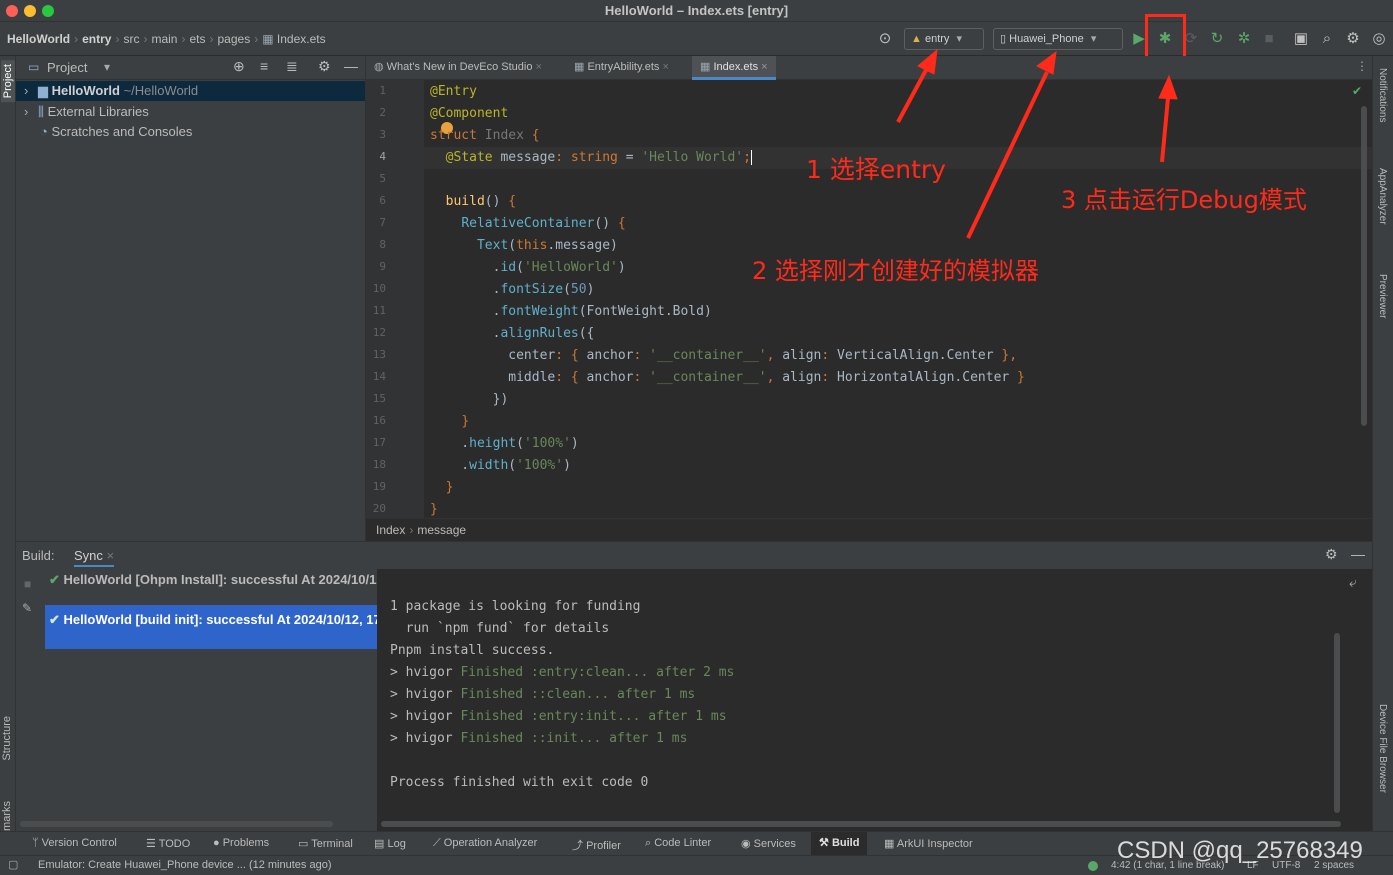 The image size is (1393, 875). What do you see at coordinates (876, 169) in the screenshot?
I see `annotation-step-1: 1 选择entry` at bounding box center [876, 169].